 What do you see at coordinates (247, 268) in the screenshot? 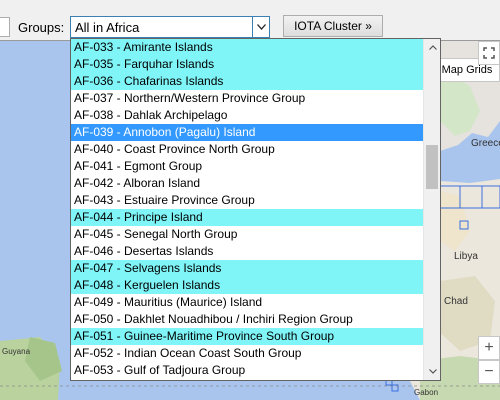
I see `list-item: AF-047 - Selvagens Islands` at bounding box center [247, 268].